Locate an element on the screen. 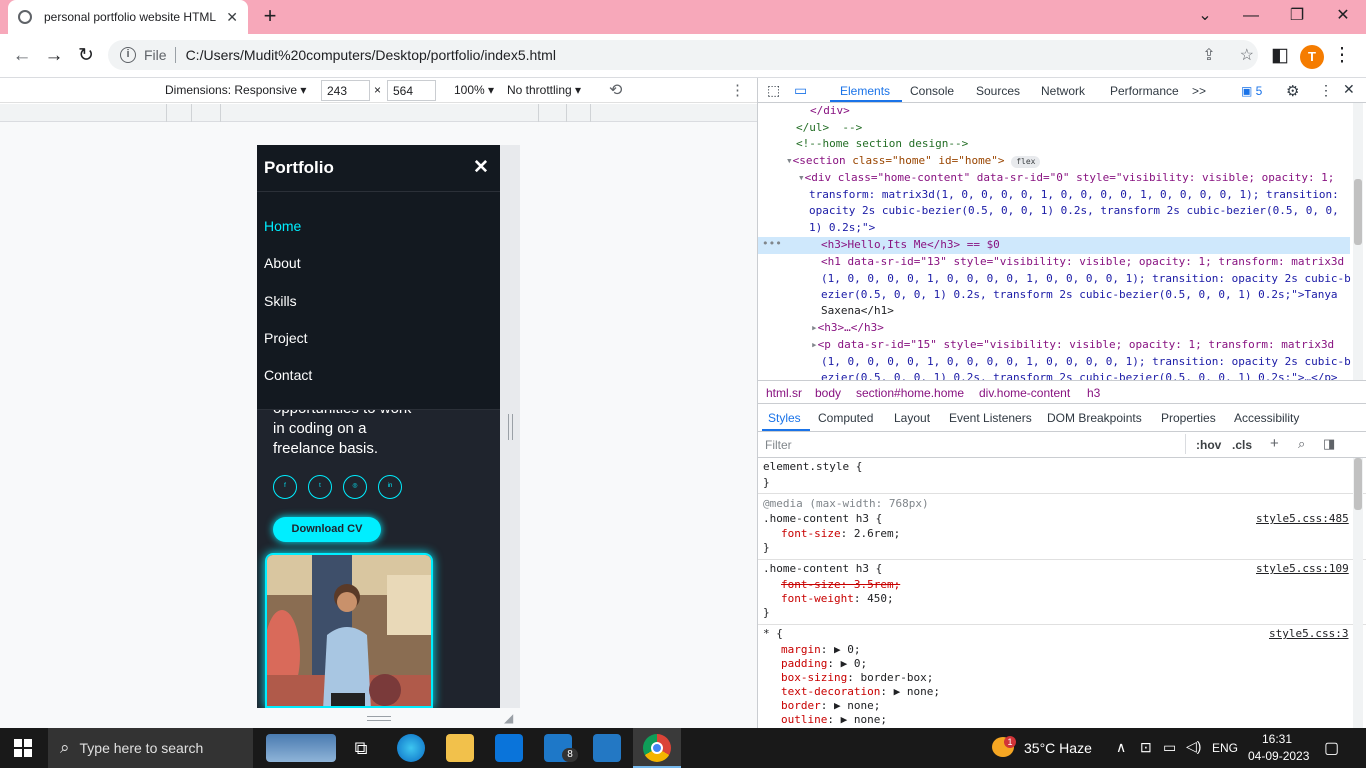 The height and width of the screenshot is (768, 1366). tab-sources: Sources is located at coordinates (998, 91).